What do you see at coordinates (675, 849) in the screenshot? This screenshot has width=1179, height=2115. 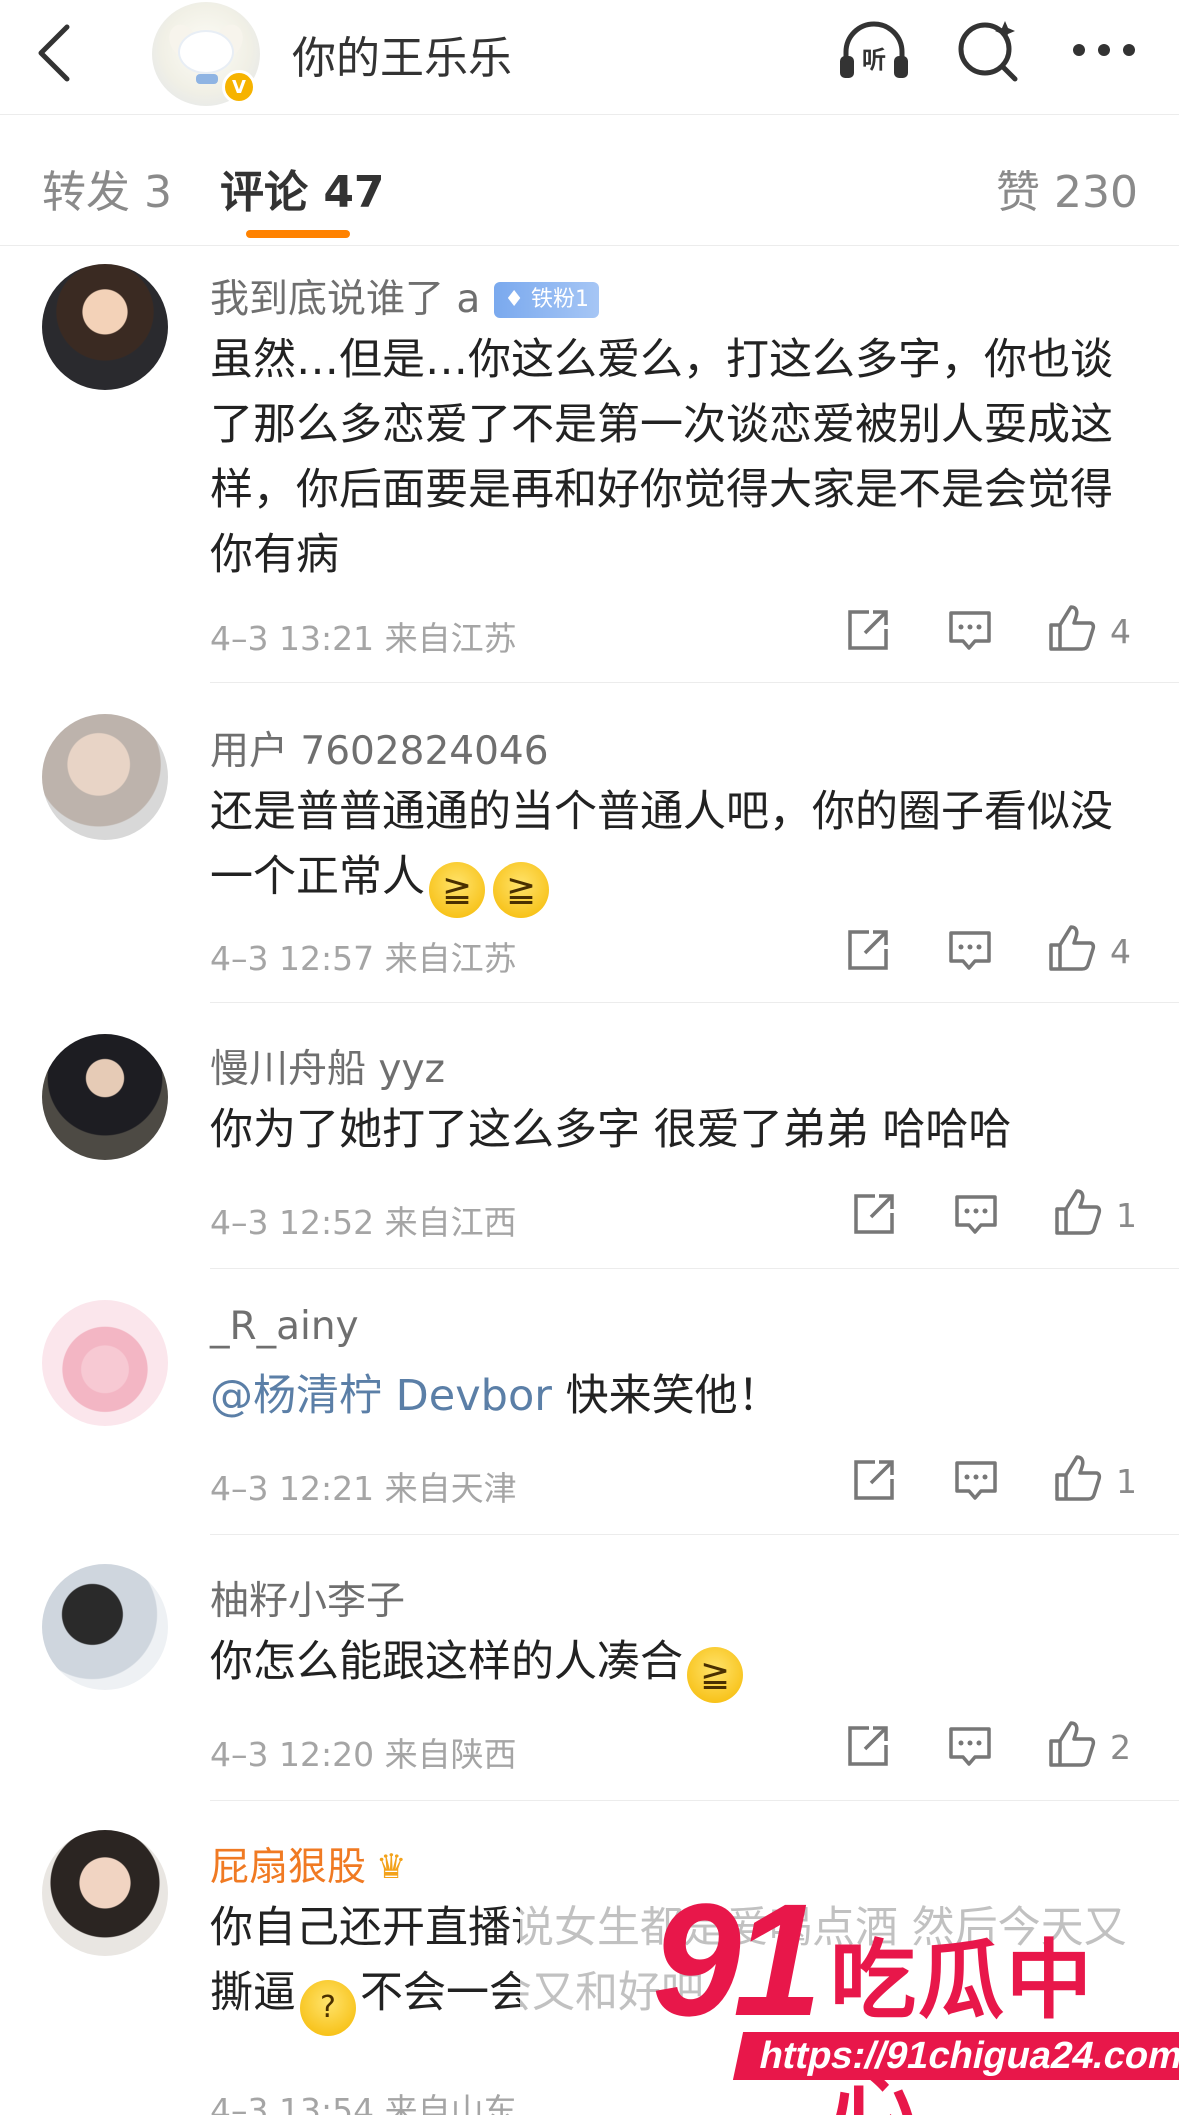 I see `comment-text: 还是普普通通的当个普通人吧，你的圈子看似没一个正常人 ≧ ≧` at bounding box center [675, 849].